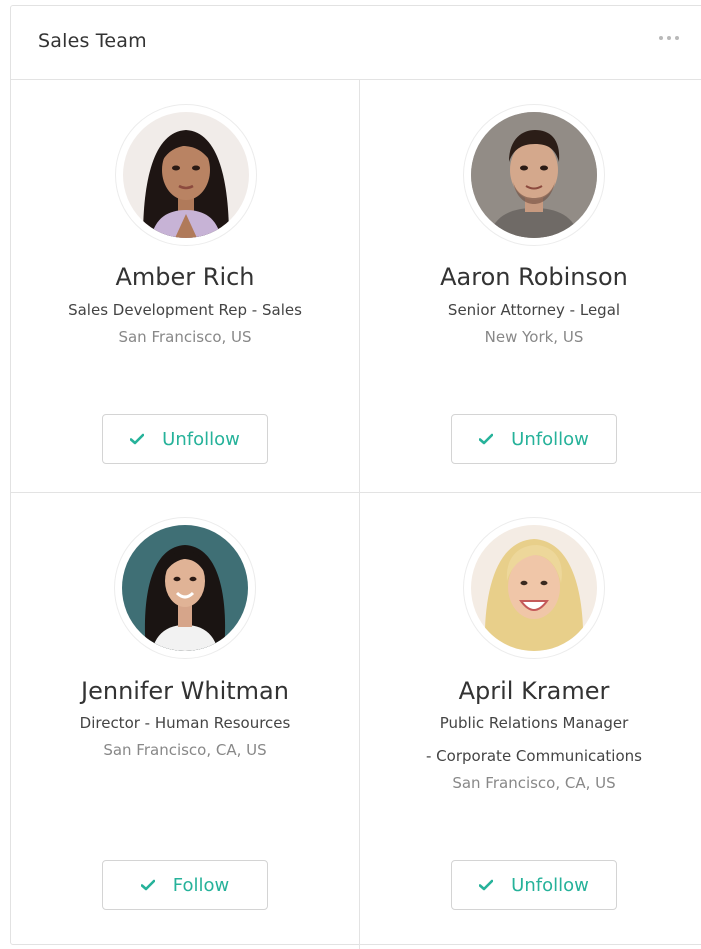 This screenshot has width=701, height=949. I want to click on grid-divider-horizontal, so click(356, 492).